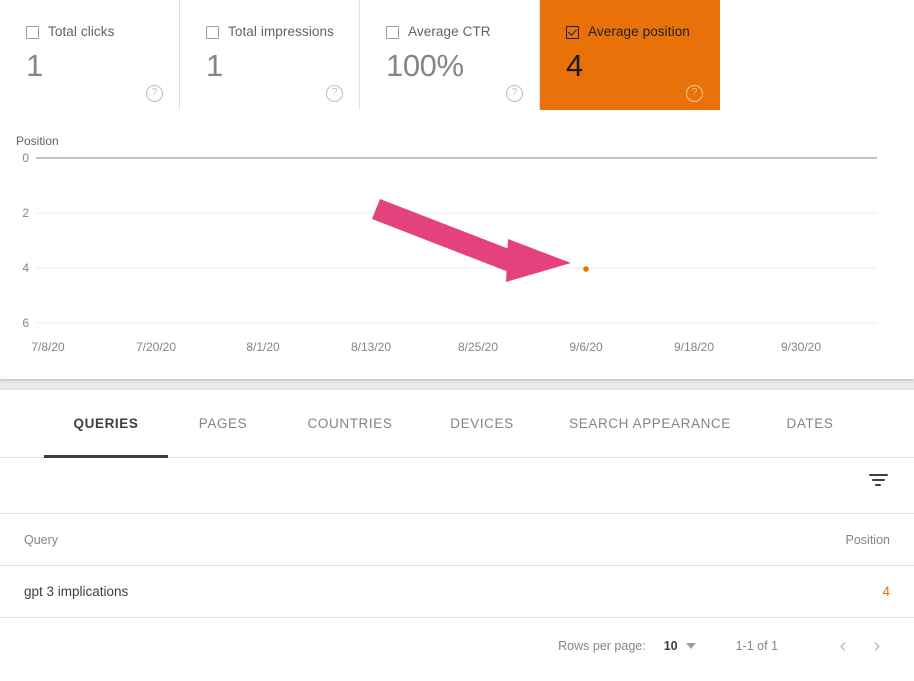 The height and width of the screenshot is (681, 914). I want to click on x-tick-label-4: 8/25/20, so click(478, 347).